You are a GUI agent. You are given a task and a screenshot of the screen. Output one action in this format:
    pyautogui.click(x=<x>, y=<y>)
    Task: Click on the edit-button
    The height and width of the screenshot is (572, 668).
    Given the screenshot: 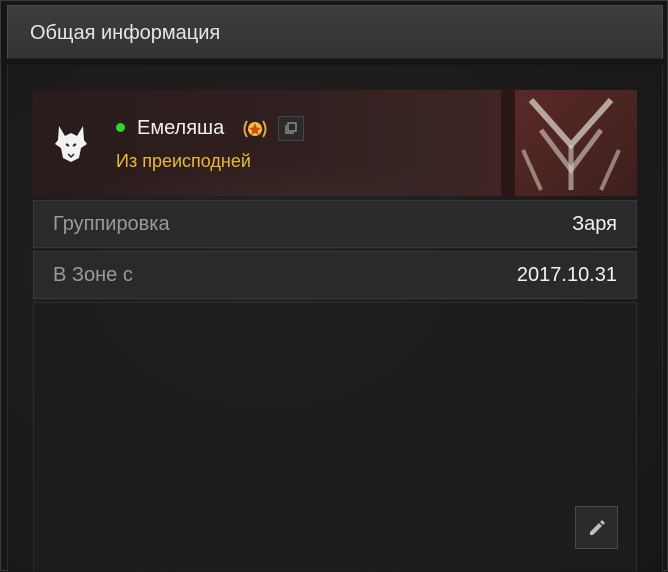 What is the action you would take?
    pyautogui.click(x=596, y=527)
    